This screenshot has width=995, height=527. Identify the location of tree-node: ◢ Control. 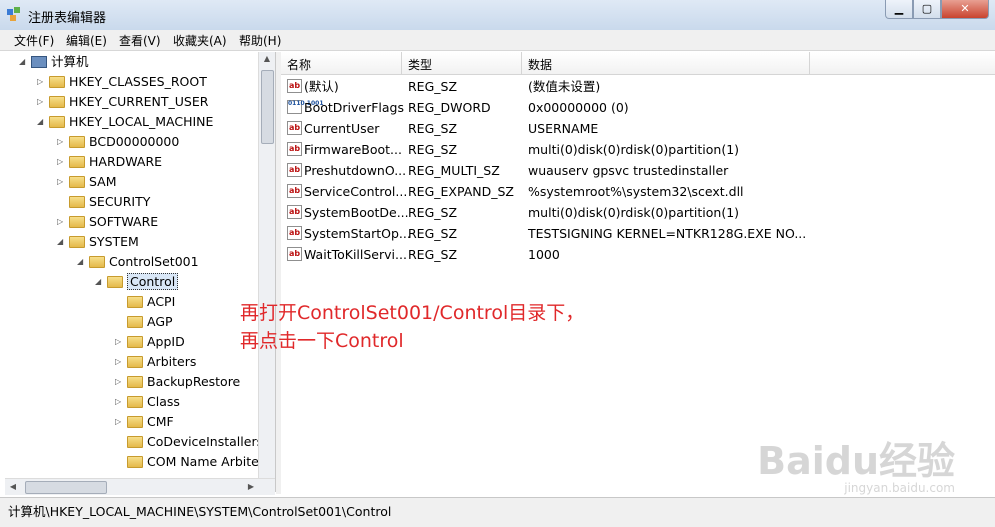
(137, 282).